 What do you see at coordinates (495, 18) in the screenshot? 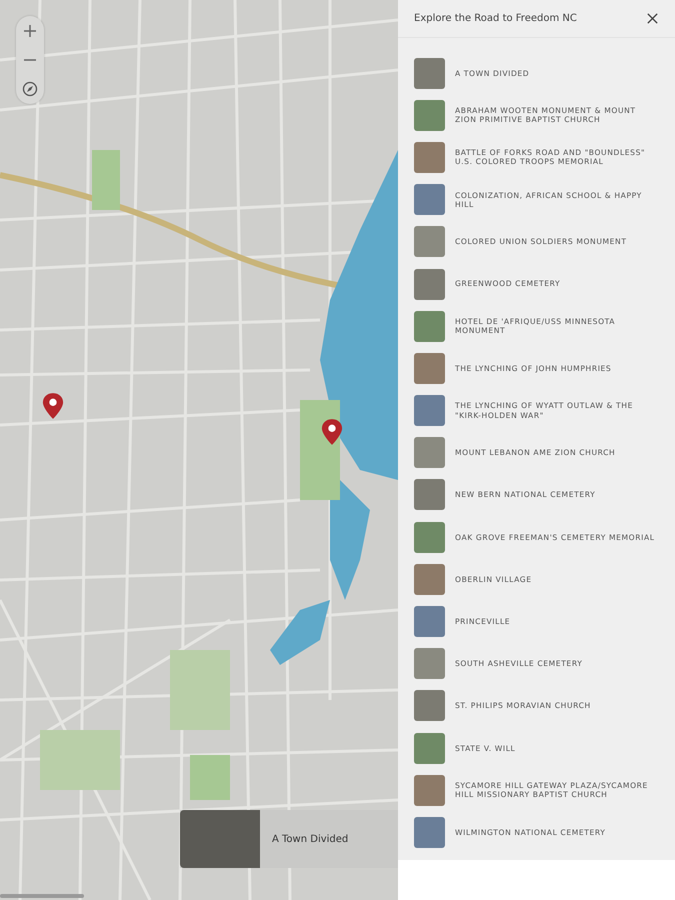
I see `panel-title: Explore the Road to Freedom NC` at bounding box center [495, 18].